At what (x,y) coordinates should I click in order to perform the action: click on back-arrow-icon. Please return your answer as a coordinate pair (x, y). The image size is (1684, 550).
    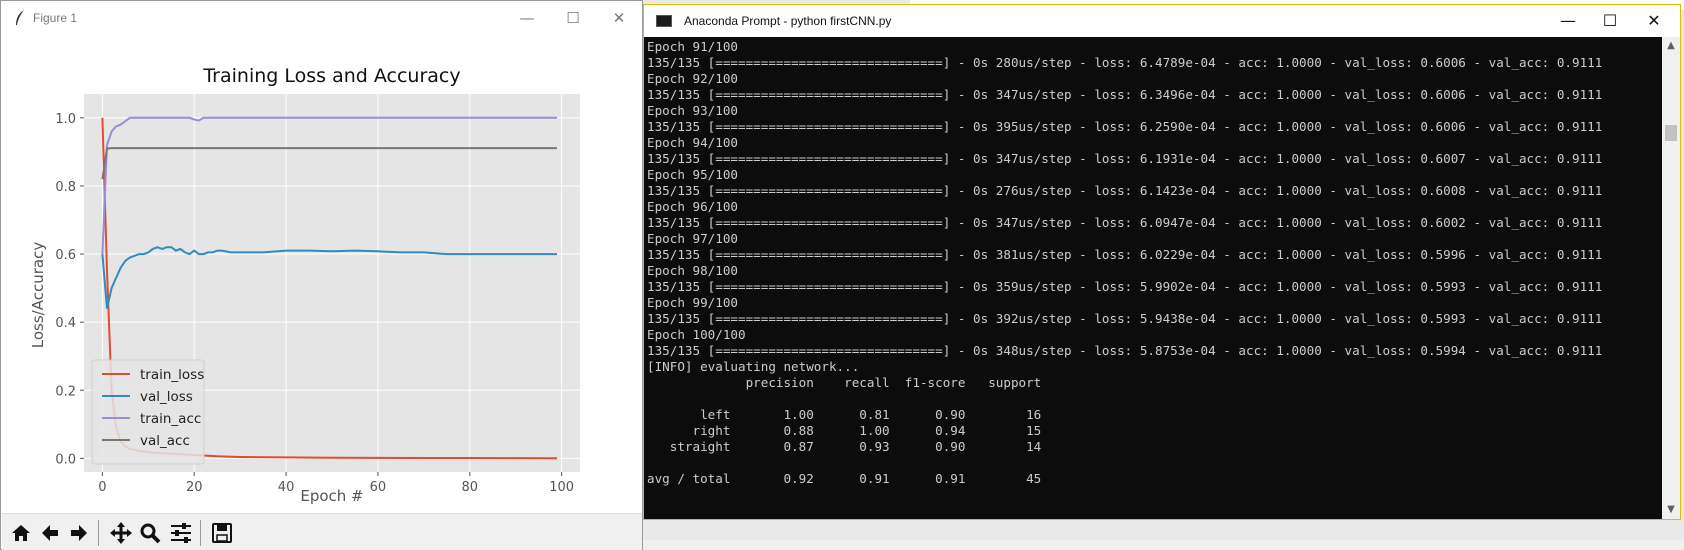
    Looking at the image, I should click on (50, 533).